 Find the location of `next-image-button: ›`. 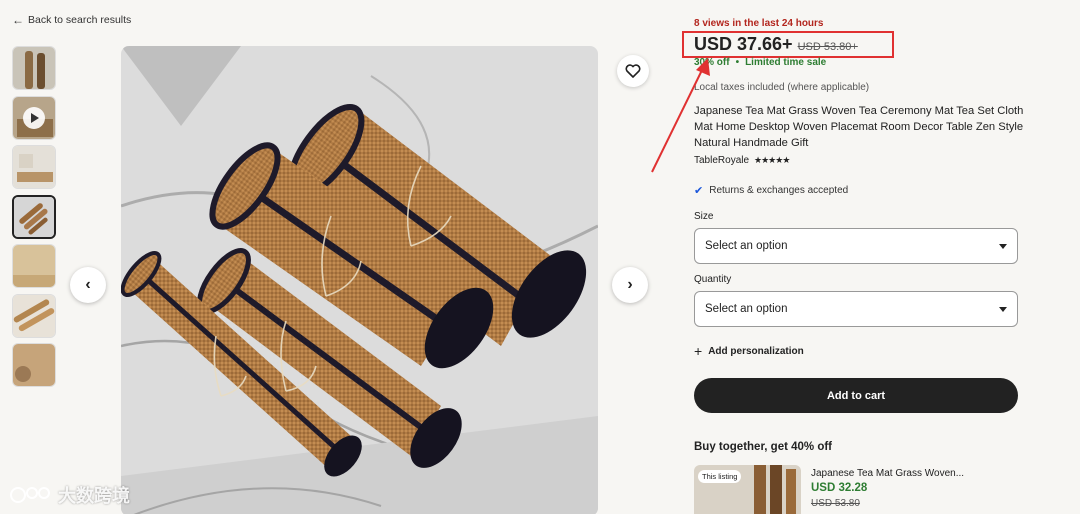

next-image-button: › is located at coordinates (630, 285).